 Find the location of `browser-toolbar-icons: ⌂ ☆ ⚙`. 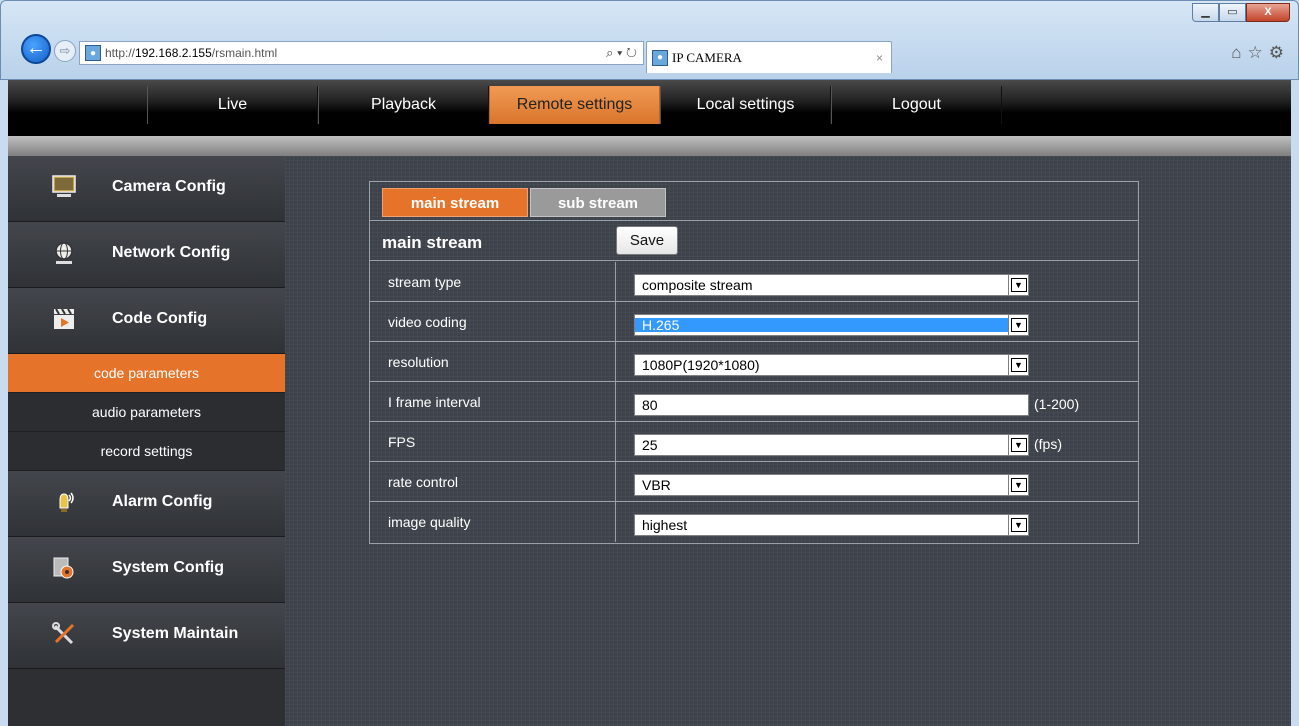

browser-toolbar-icons: ⌂ ☆ ⚙ is located at coordinates (1257, 53).